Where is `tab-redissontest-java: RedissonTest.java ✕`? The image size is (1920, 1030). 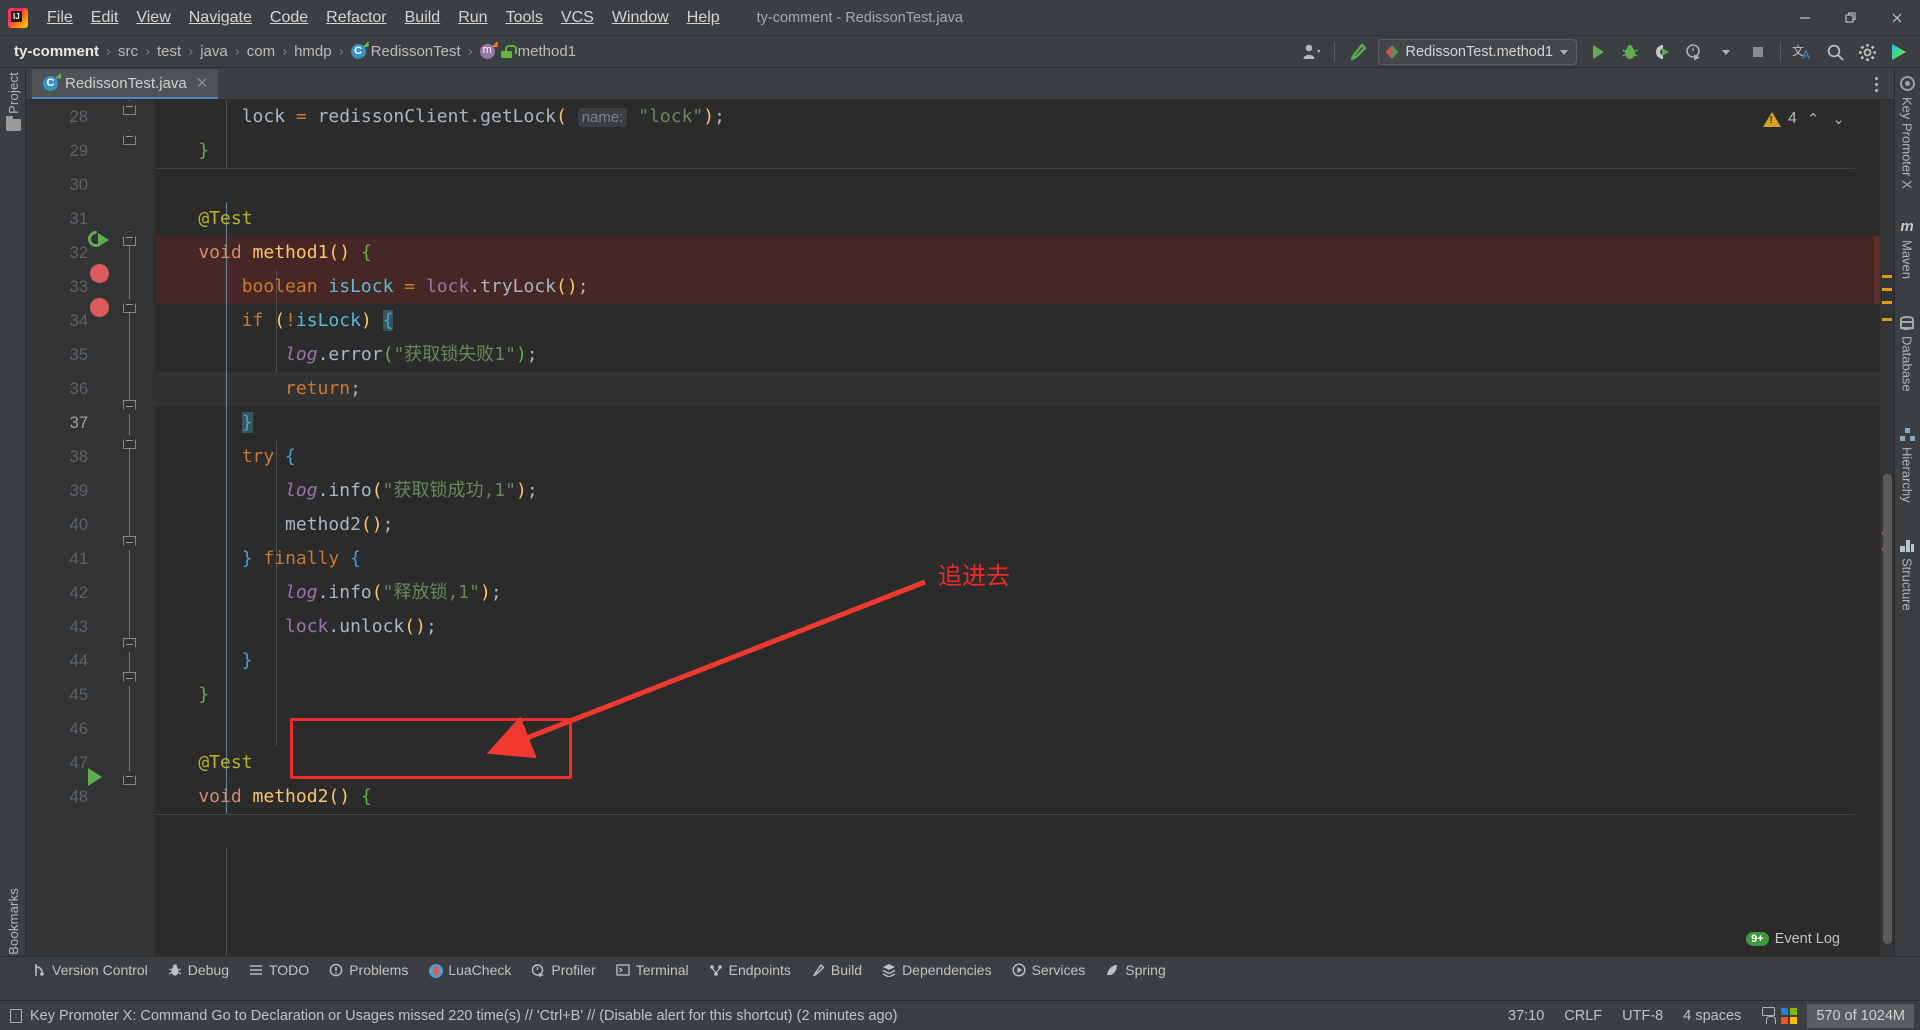 tab-redissontest-java: RedissonTest.java ✕ is located at coordinates (125, 84).